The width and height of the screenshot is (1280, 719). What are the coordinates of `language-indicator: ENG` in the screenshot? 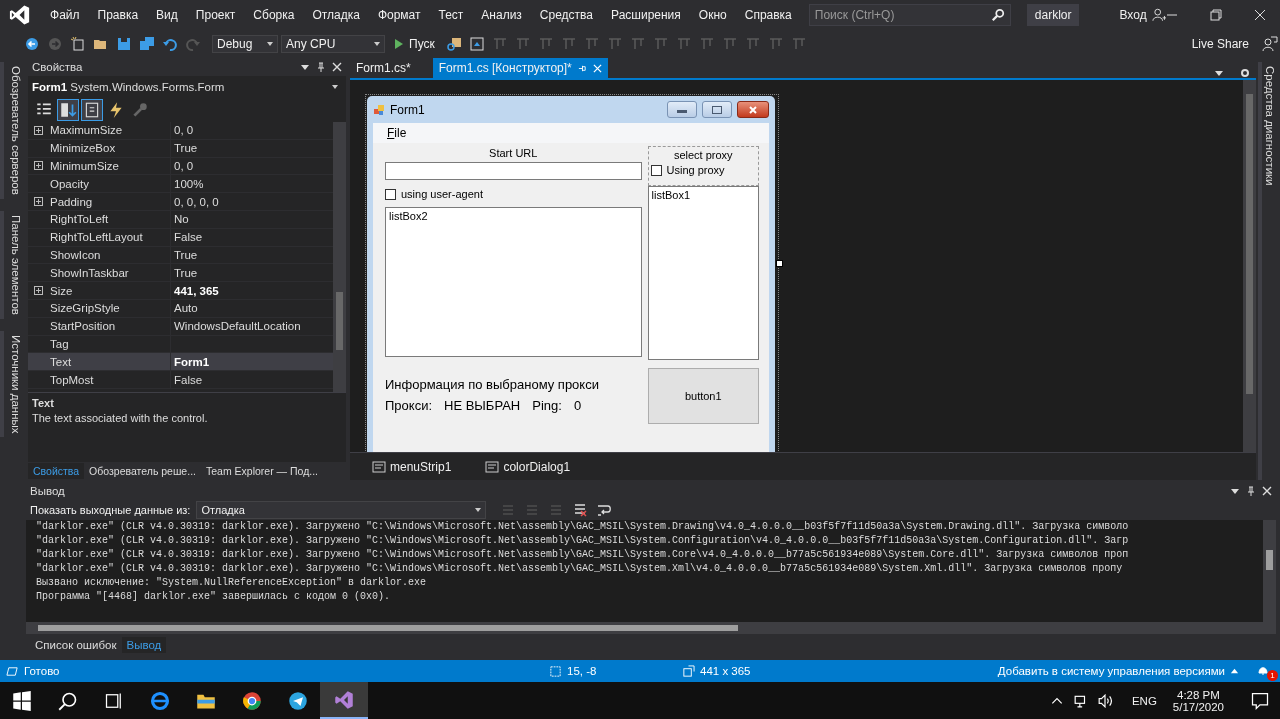 It's located at (1144, 700).